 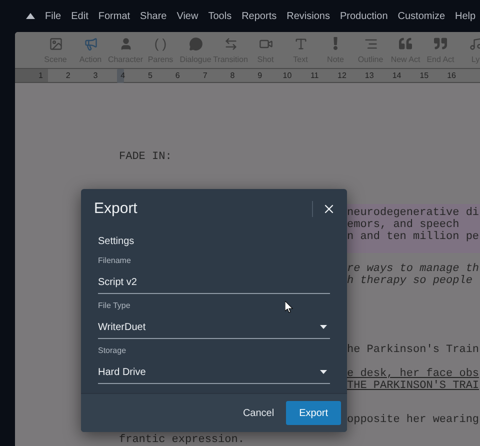 What do you see at coordinates (214, 282) in the screenshot?
I see `input-field: Script v2` at bounding box center [214, 282].